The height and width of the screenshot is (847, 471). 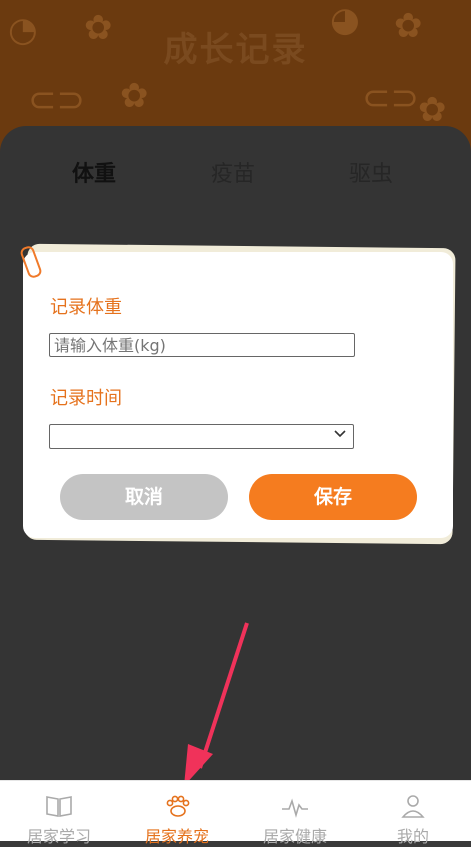 What do you see at coordinates (235, 50) in the screenshot?
I see `page-title: 成长记录` at bounding box center [235, 50].